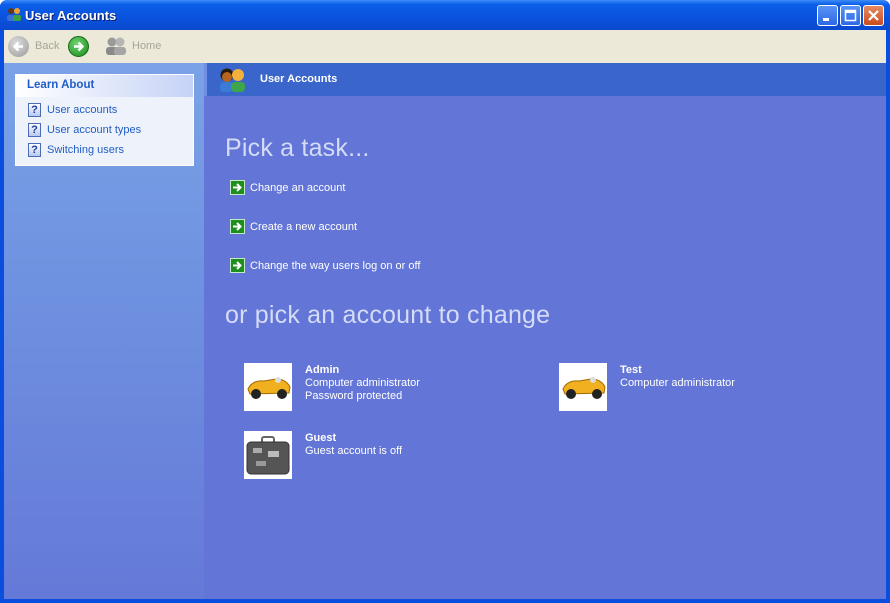 This screenshot has width=890, height=603. Describe the element at coordinates (298, 187) in the screenshot. I see `task-label: Change an account` at that location.